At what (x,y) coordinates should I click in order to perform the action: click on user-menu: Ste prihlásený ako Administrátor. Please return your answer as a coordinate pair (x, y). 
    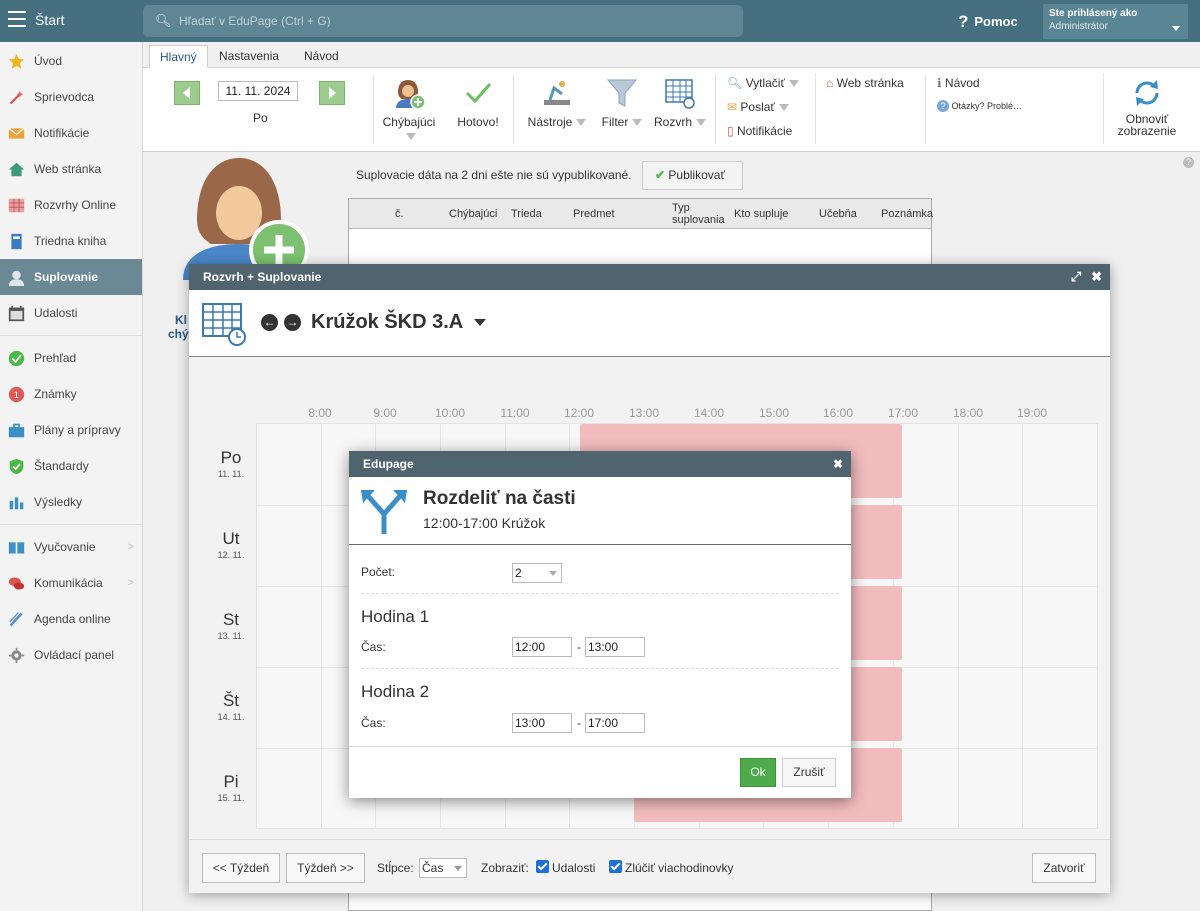
    Looking at the image, I should click on (1115, 21).